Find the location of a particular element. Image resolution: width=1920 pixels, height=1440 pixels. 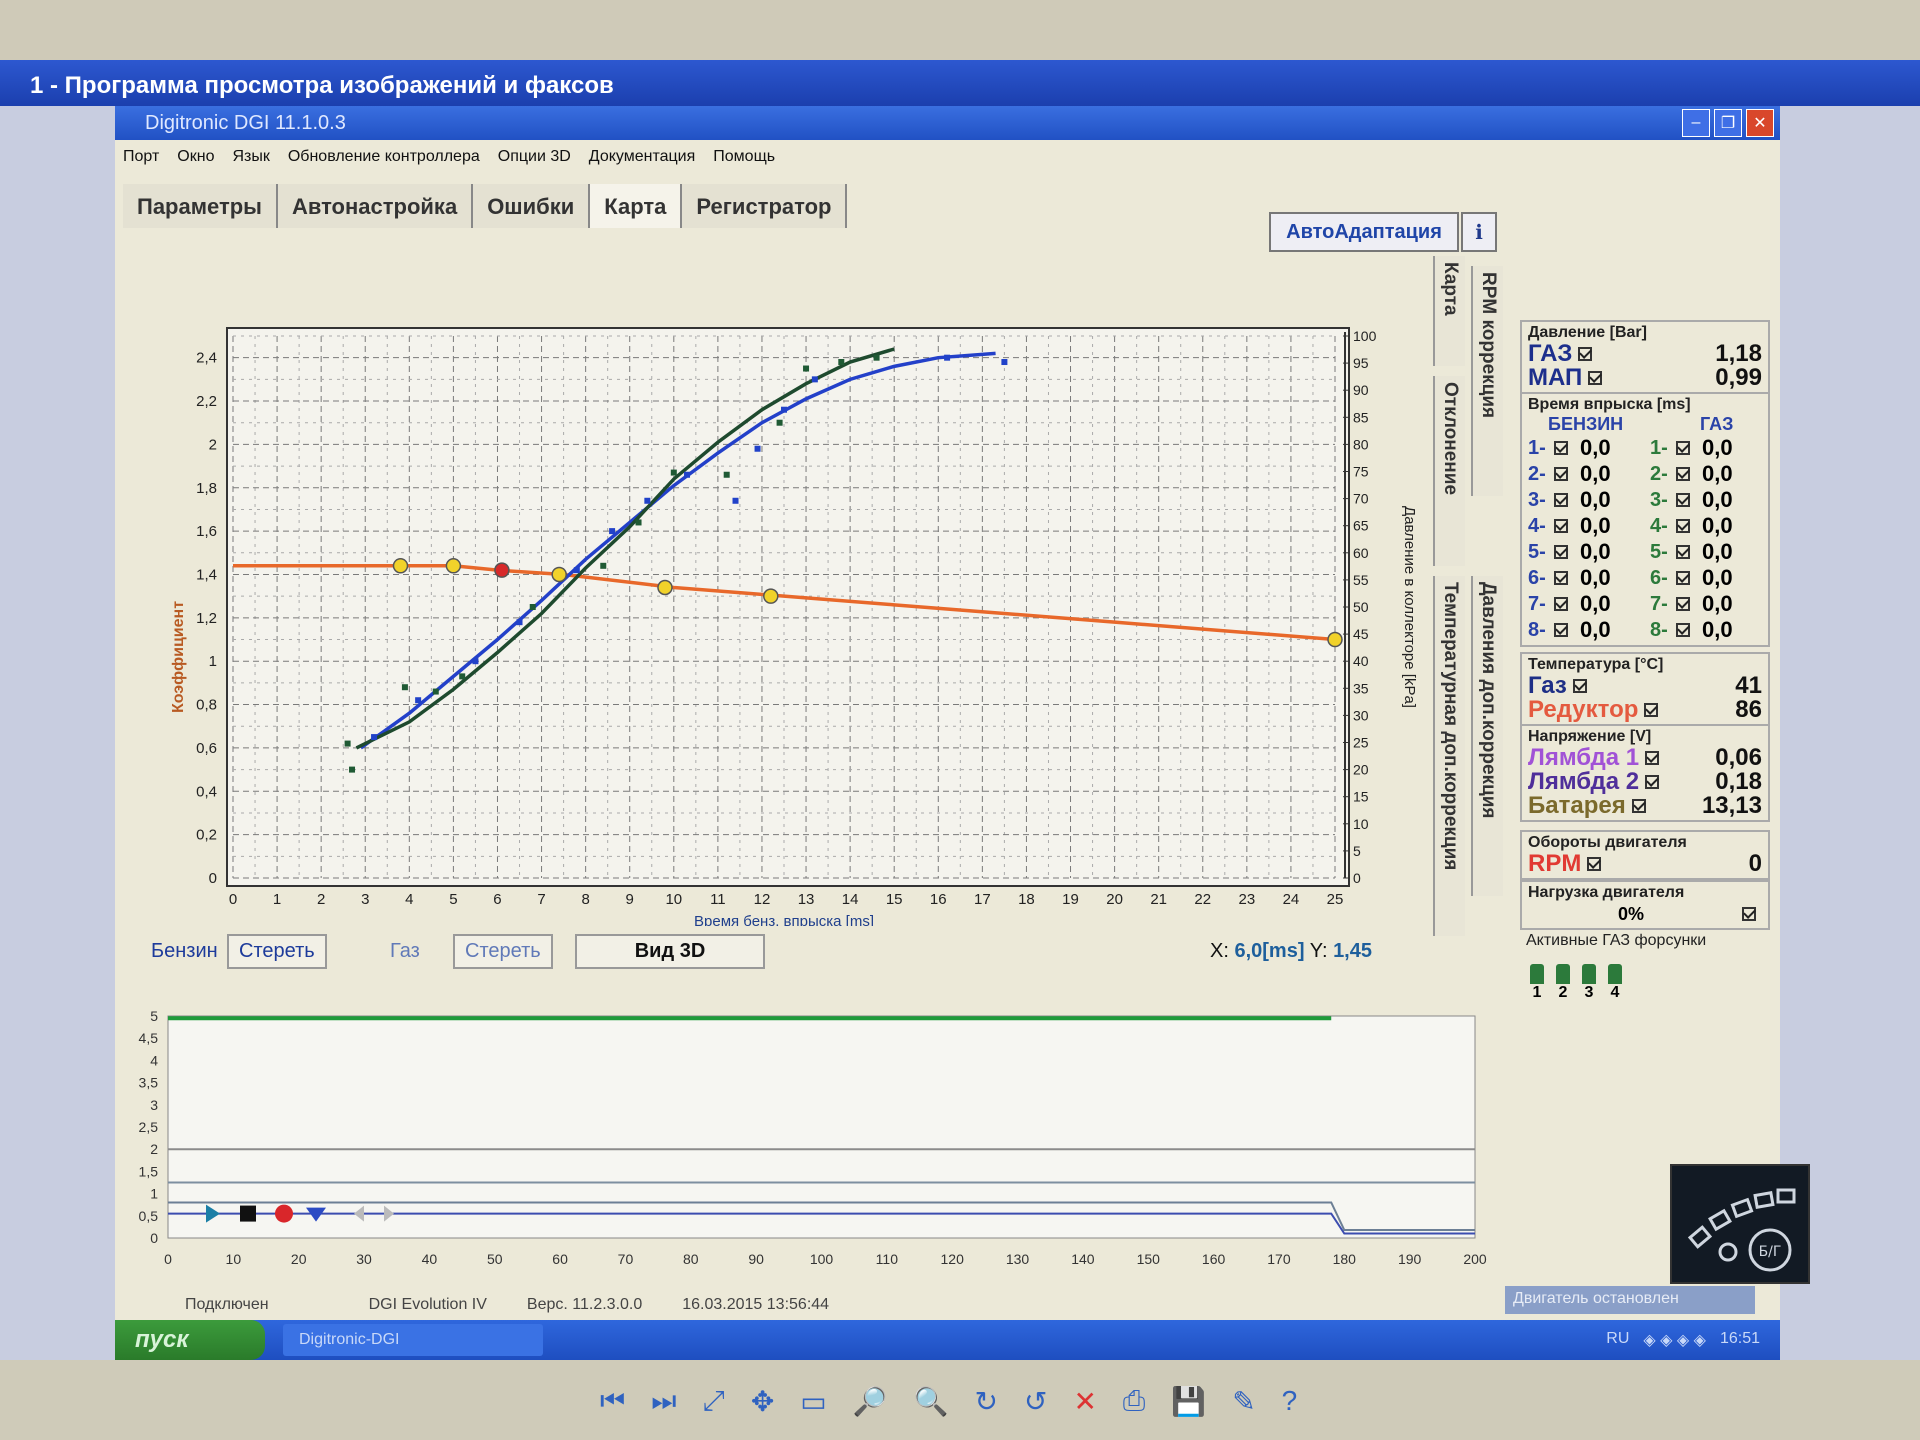

battery-checkbox is located at coordinates (1638, 806).